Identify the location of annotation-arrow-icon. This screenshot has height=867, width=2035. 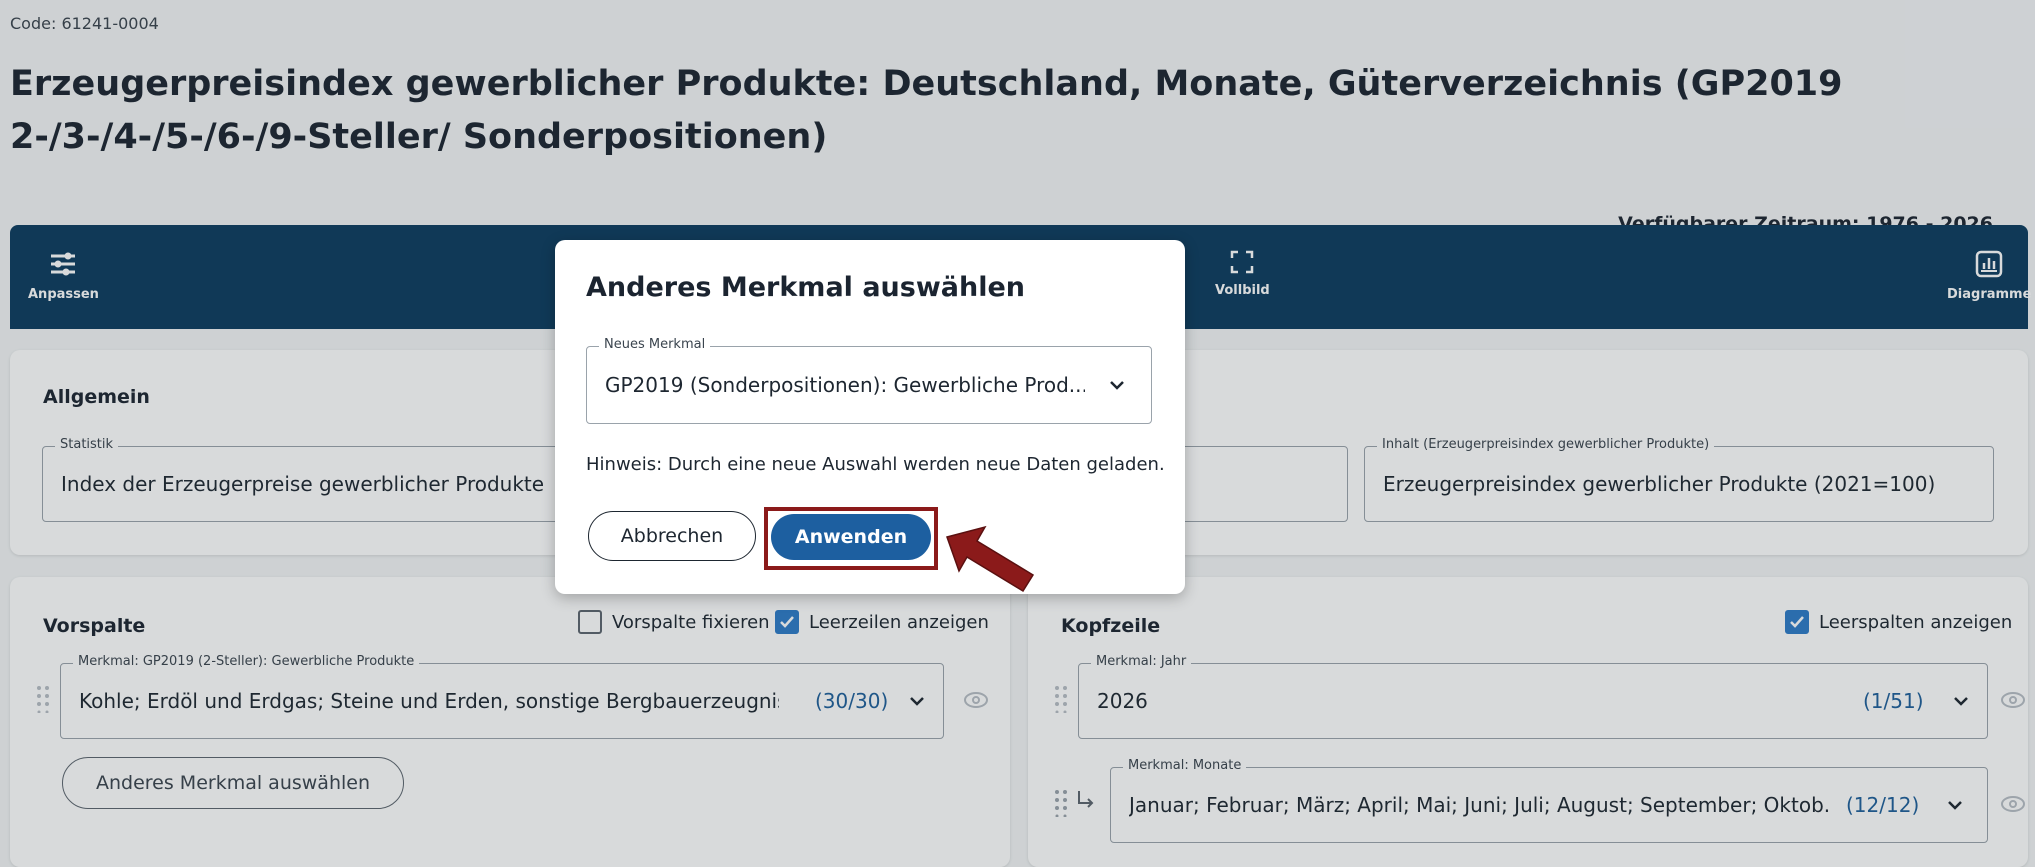
(990, 559).